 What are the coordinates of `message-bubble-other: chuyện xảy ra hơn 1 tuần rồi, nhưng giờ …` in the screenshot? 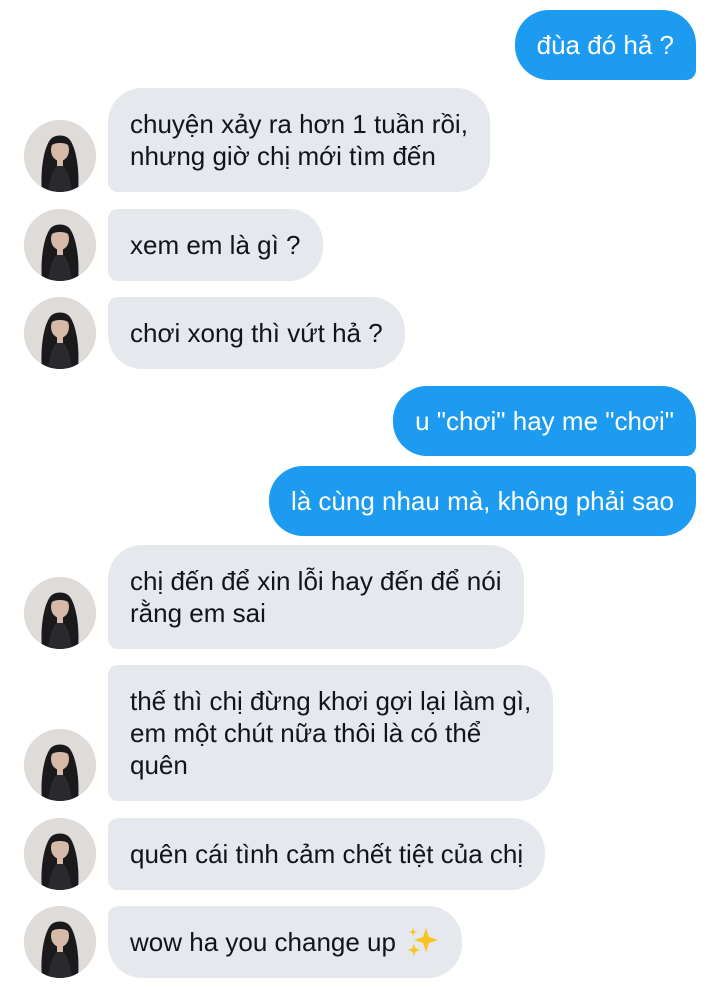 It's located at (299, 140).